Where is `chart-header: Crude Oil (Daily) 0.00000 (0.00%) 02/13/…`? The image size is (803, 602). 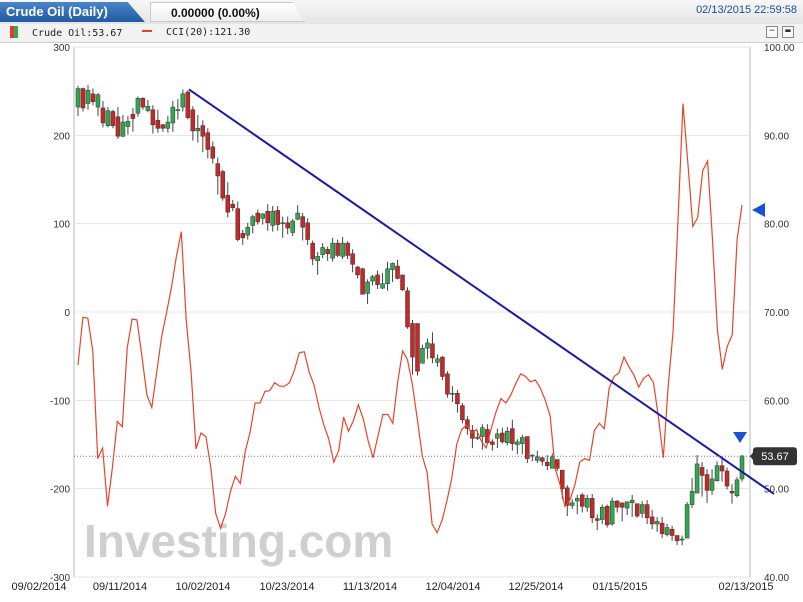
chart-header: Crude Oil (Daily) 0.00000 (0.00%) 02/13/… is located at coordinates (401, 12).